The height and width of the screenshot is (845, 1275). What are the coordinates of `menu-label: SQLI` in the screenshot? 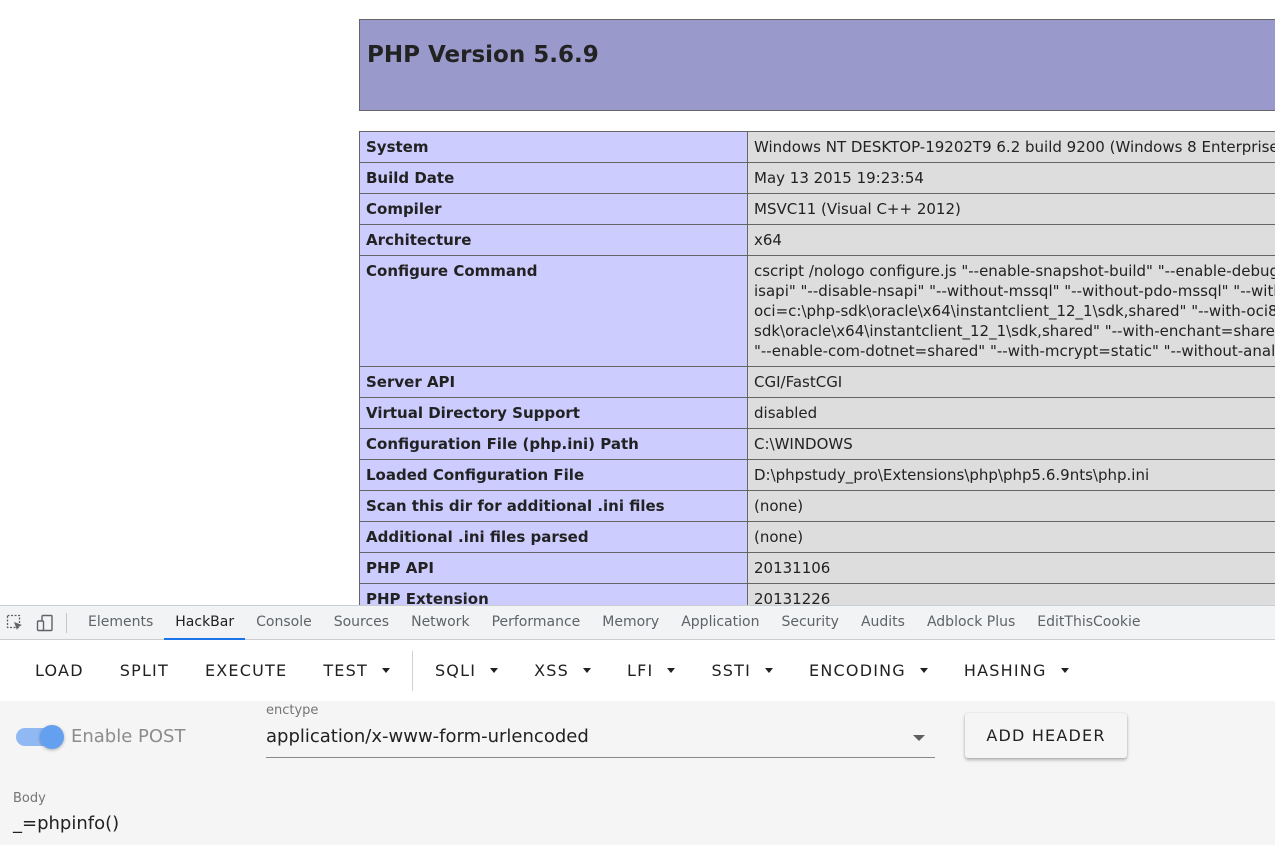 It's located at (455, 670).